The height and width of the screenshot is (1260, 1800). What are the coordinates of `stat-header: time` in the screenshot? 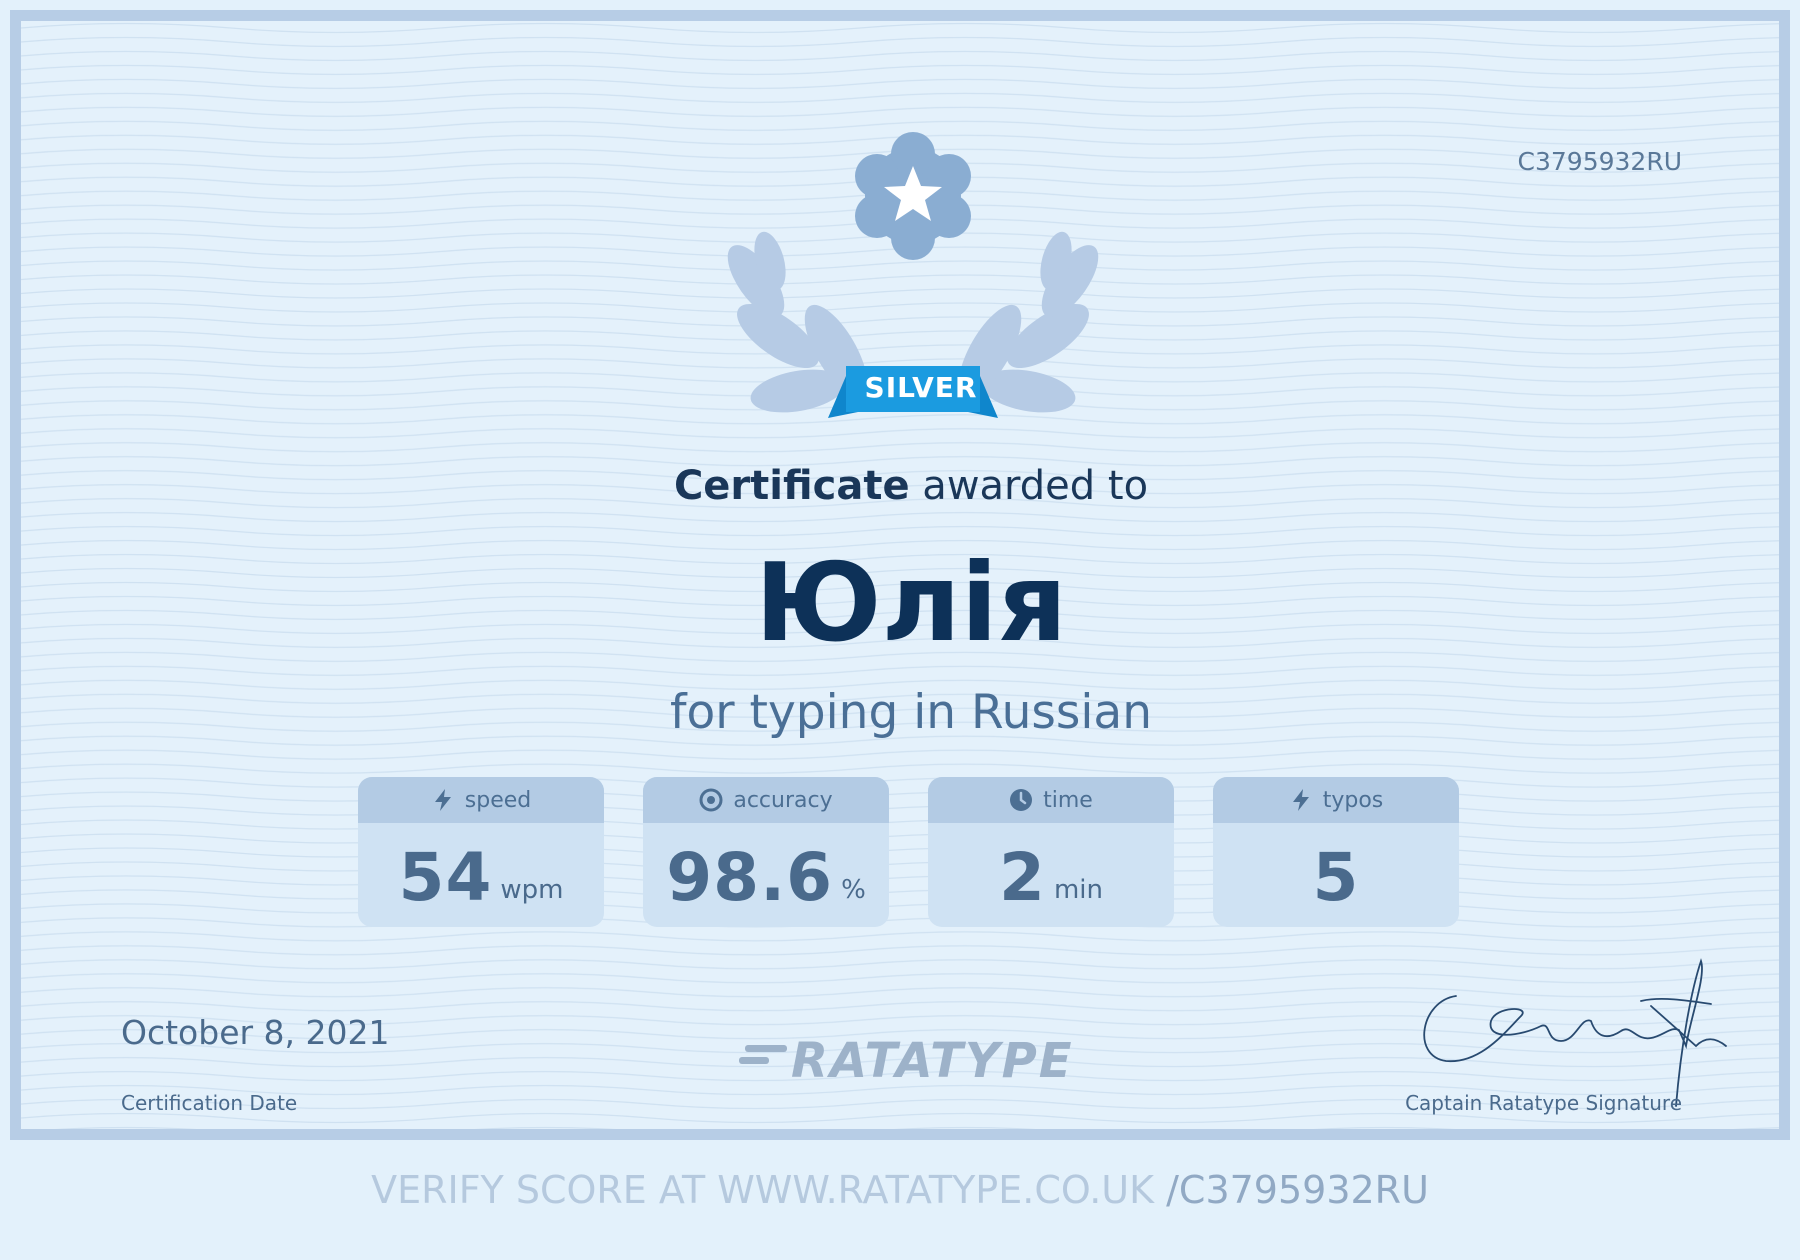 It's located at (1051, 800).